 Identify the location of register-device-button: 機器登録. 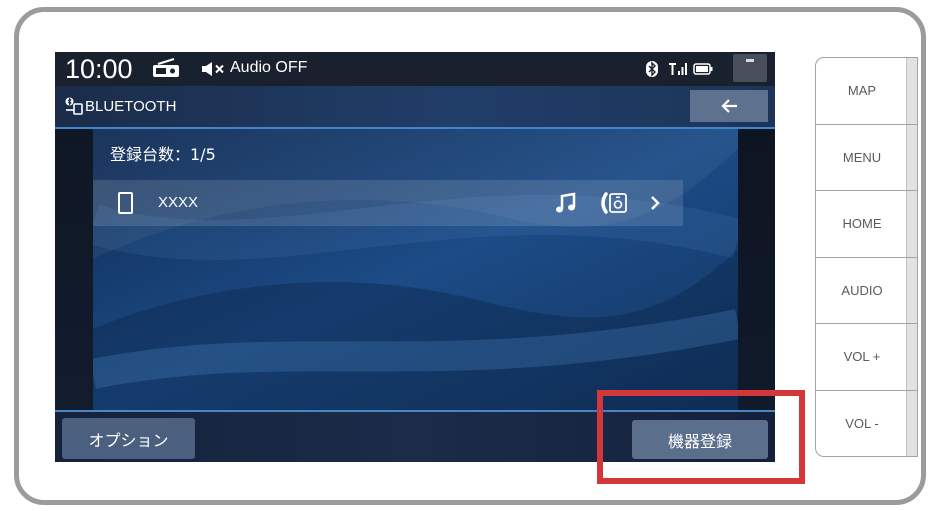
(700, 439).